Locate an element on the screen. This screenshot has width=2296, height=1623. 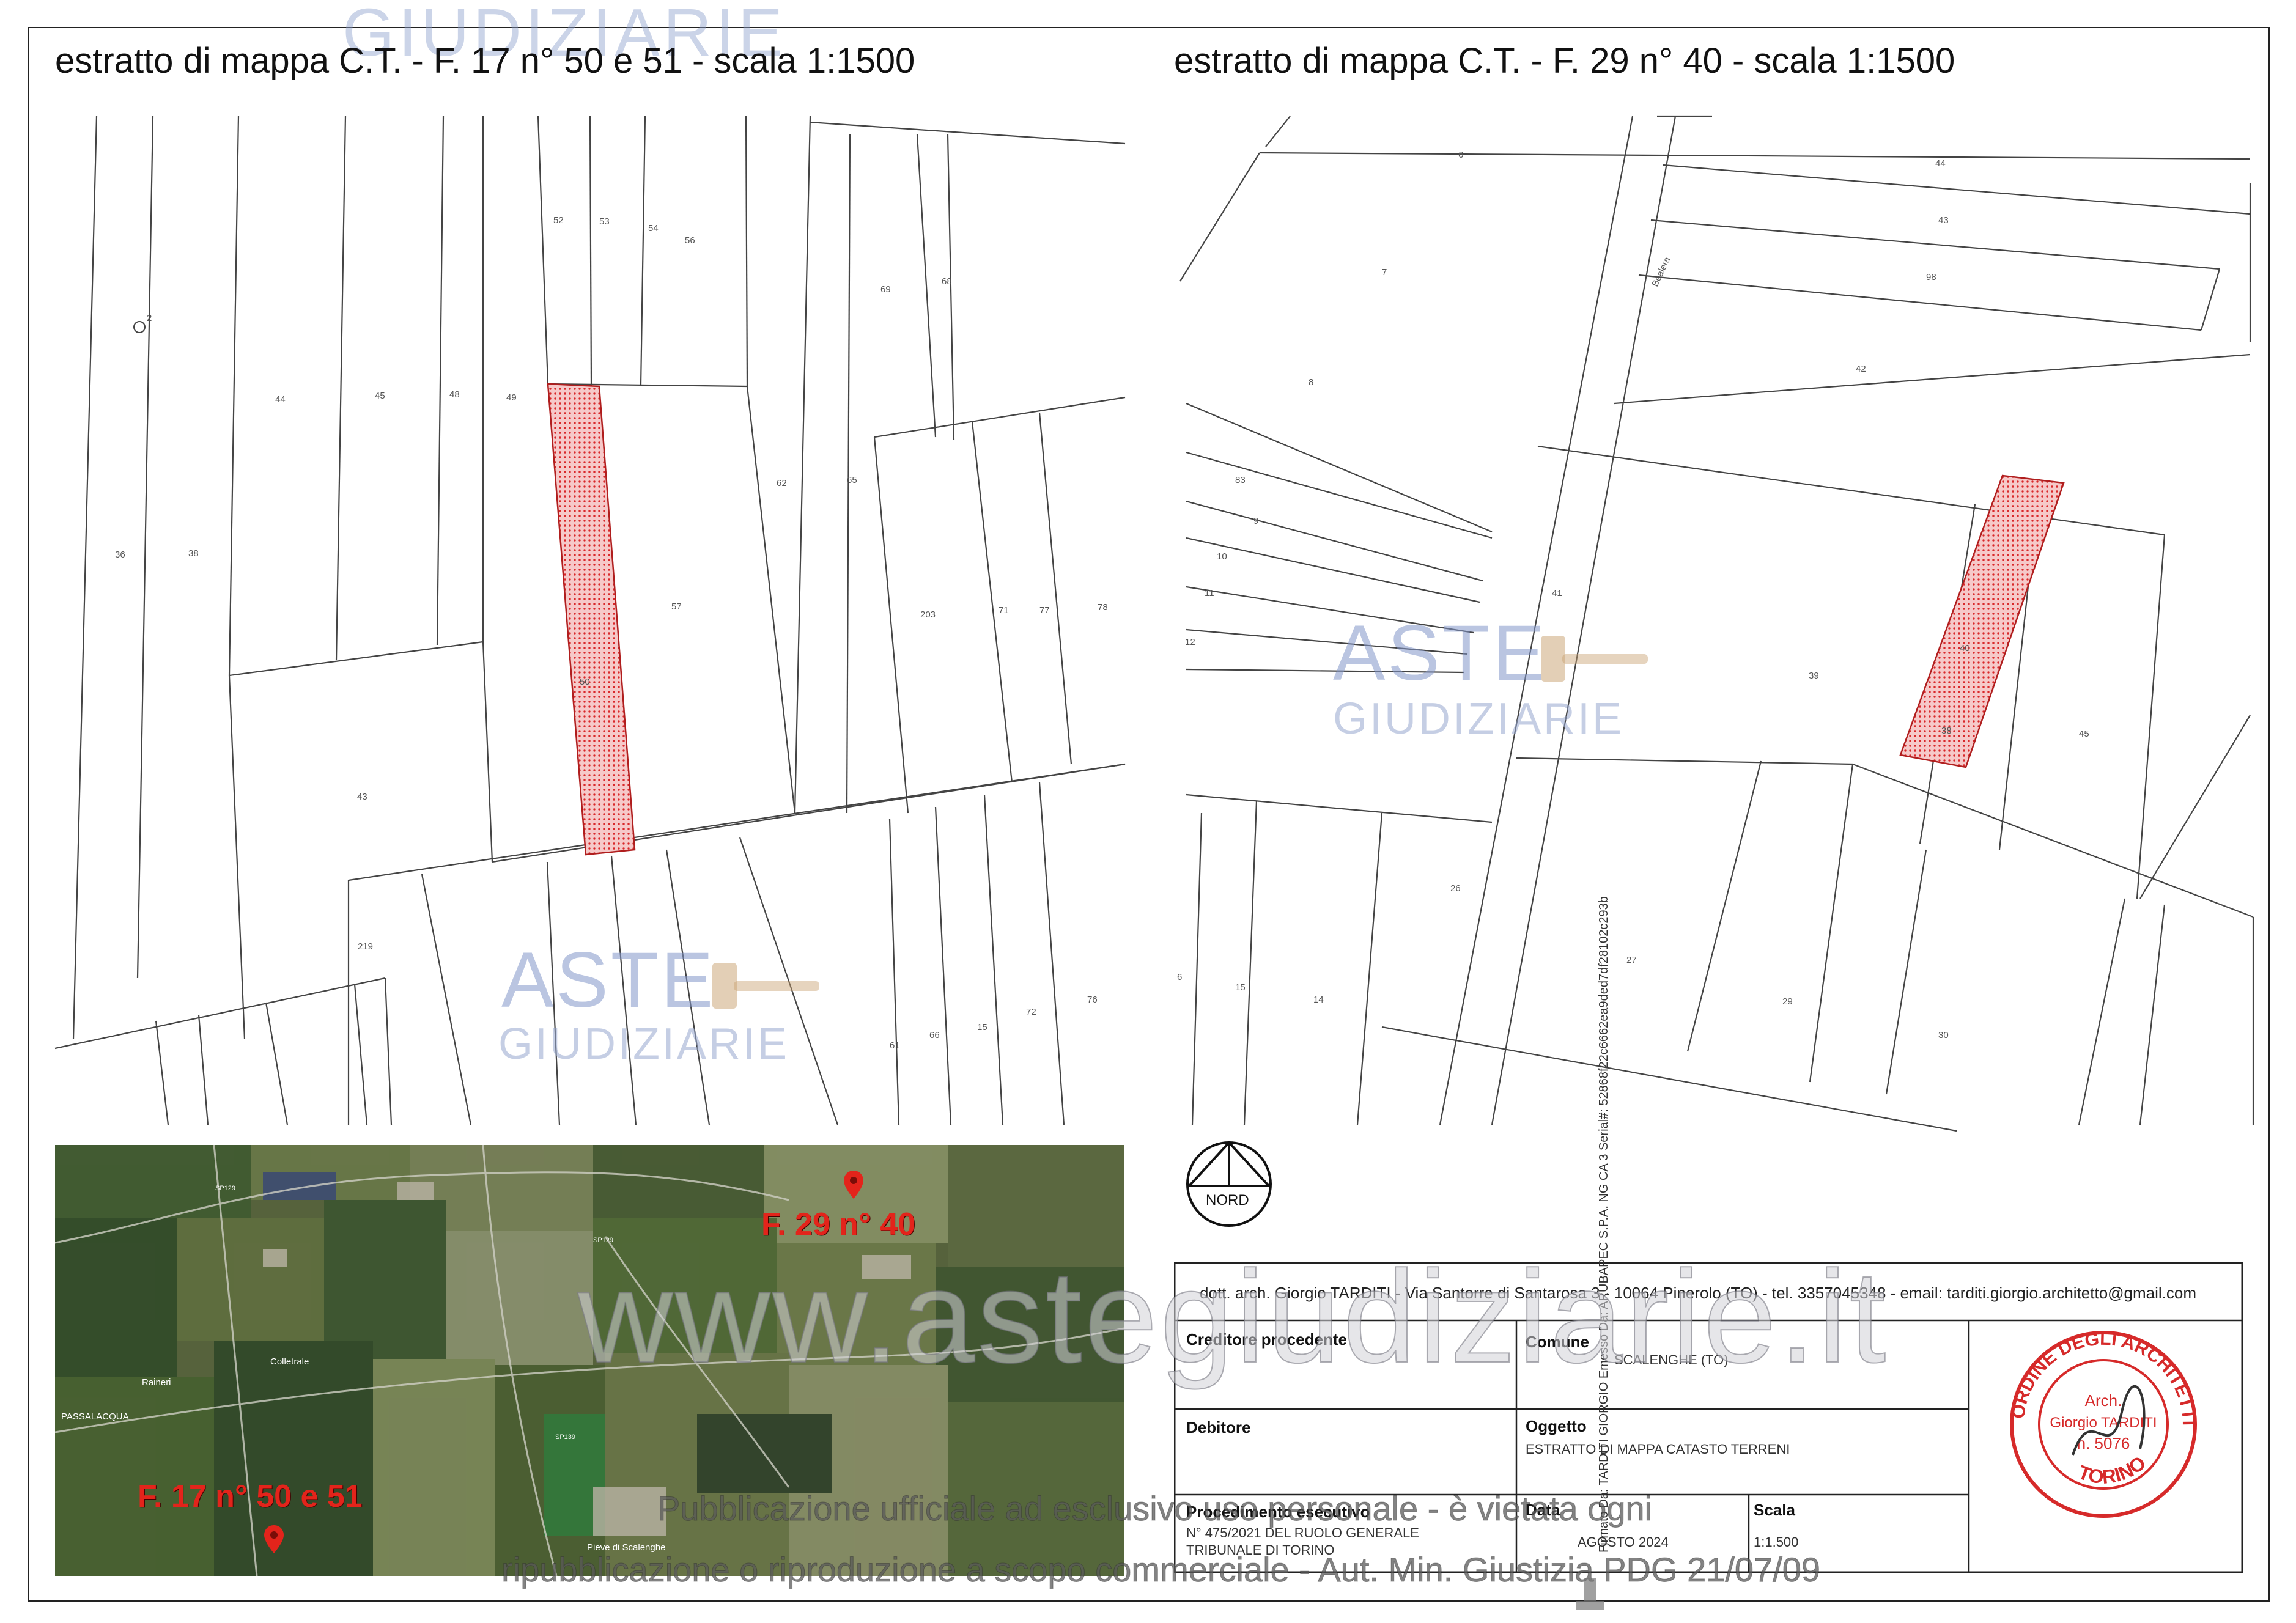
parcel-label: 66 is located at coordinates (934, 1035).